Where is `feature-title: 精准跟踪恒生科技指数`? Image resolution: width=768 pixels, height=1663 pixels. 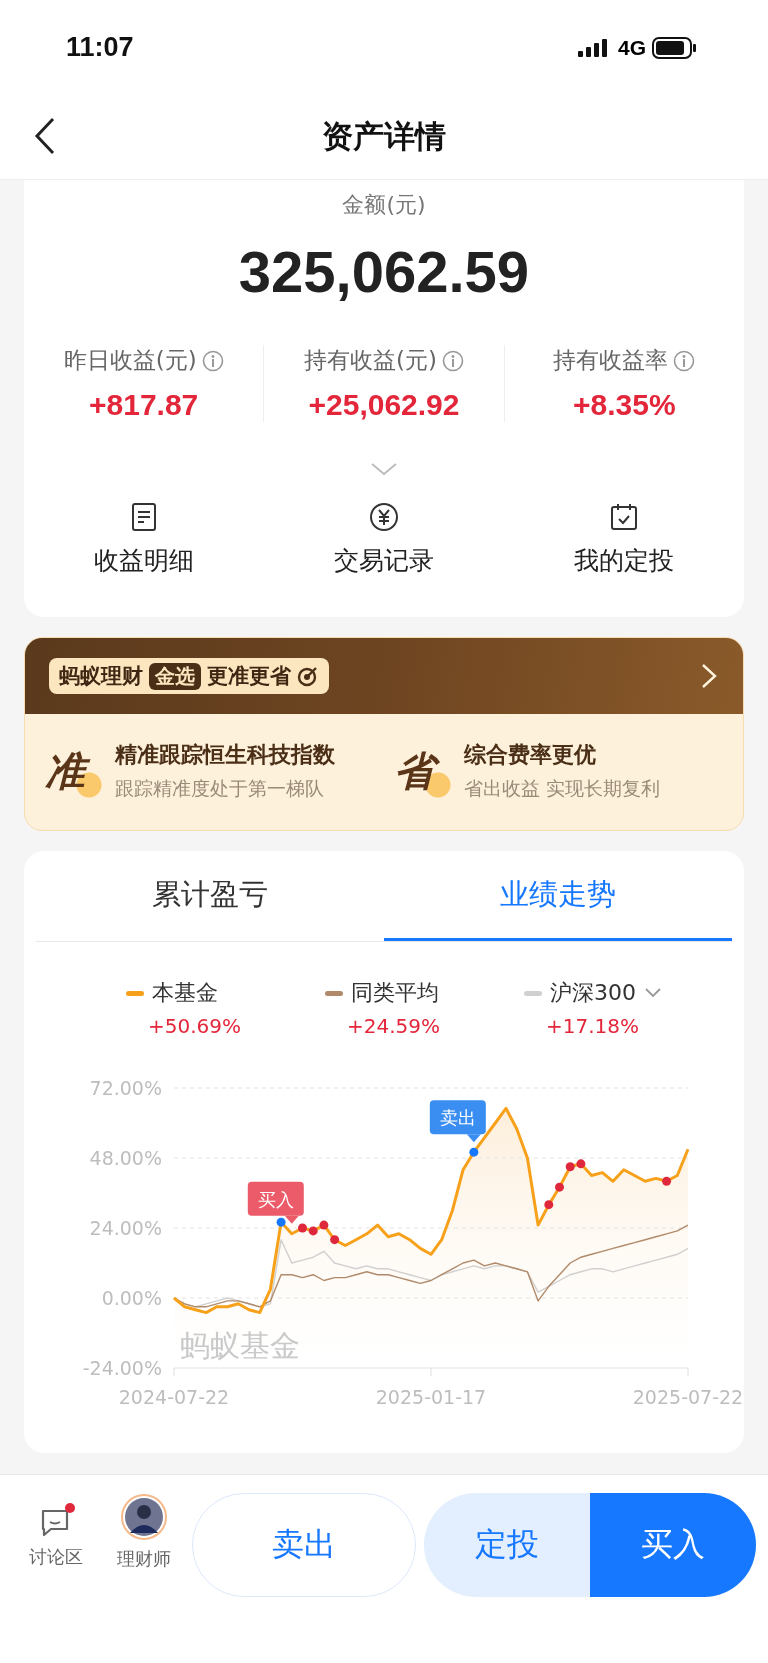
feature-title: 精准跟踪恒生科技指数 is located at coordinates (225, 755).